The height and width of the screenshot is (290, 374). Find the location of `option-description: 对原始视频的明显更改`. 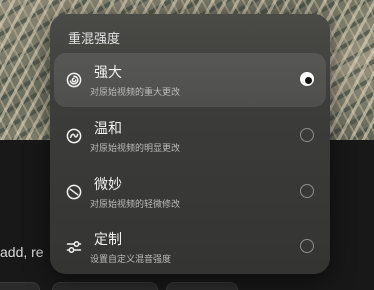

option-description: 对原始视频的明显更改 is located at coordinates (135, 149).